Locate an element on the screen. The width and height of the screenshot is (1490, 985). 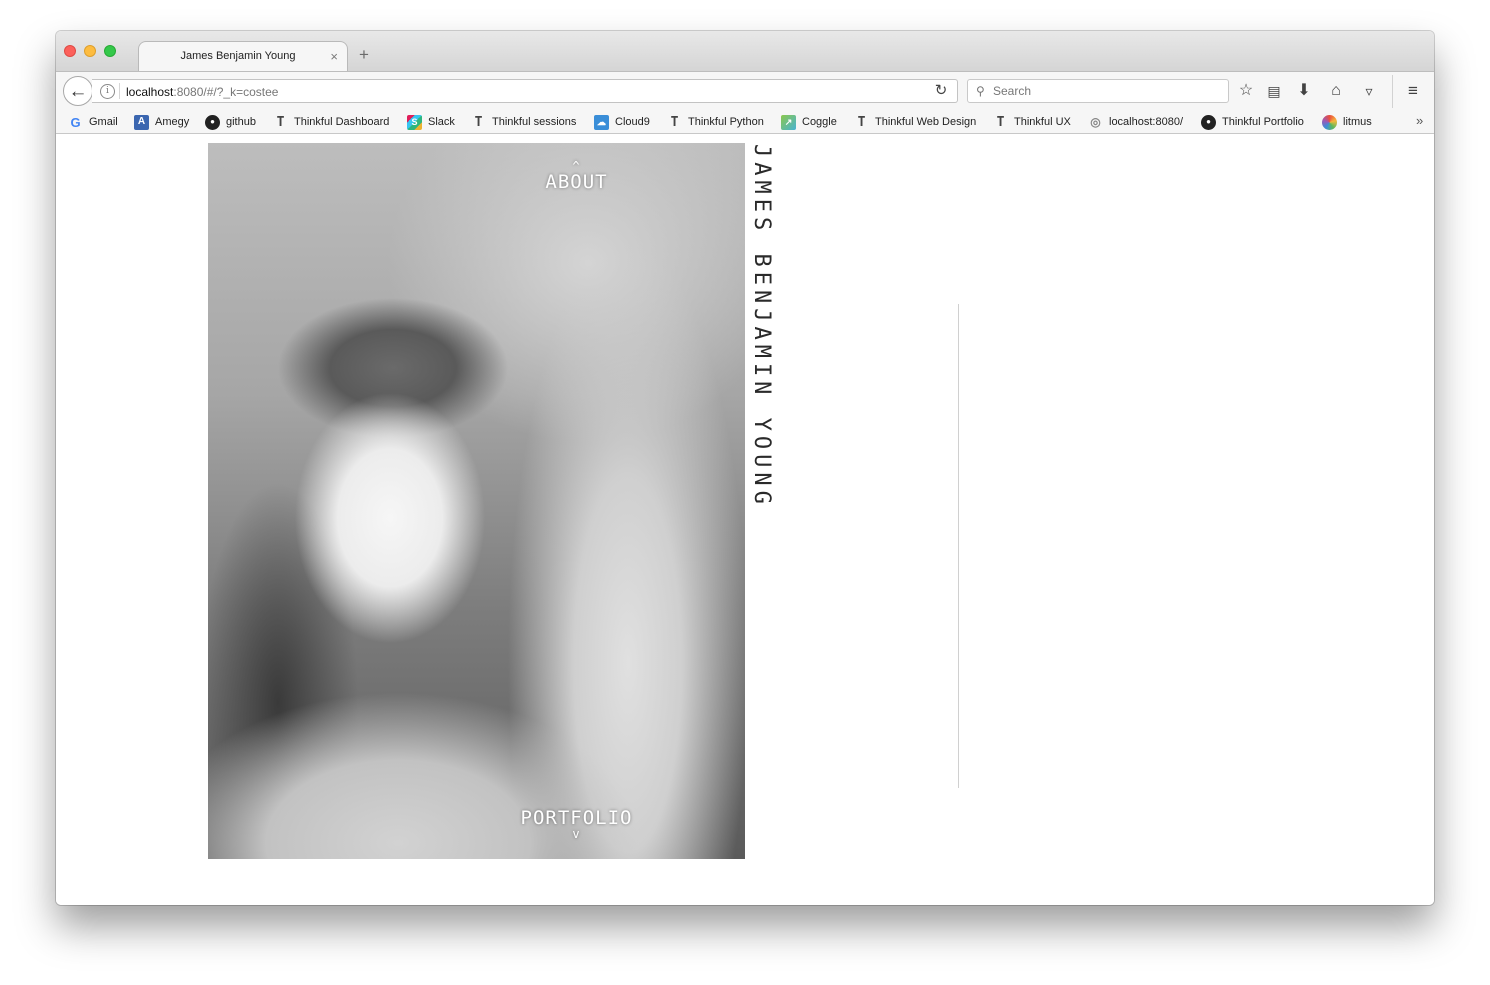
star-icon: ☆ is located at coordinates (1246, 91).